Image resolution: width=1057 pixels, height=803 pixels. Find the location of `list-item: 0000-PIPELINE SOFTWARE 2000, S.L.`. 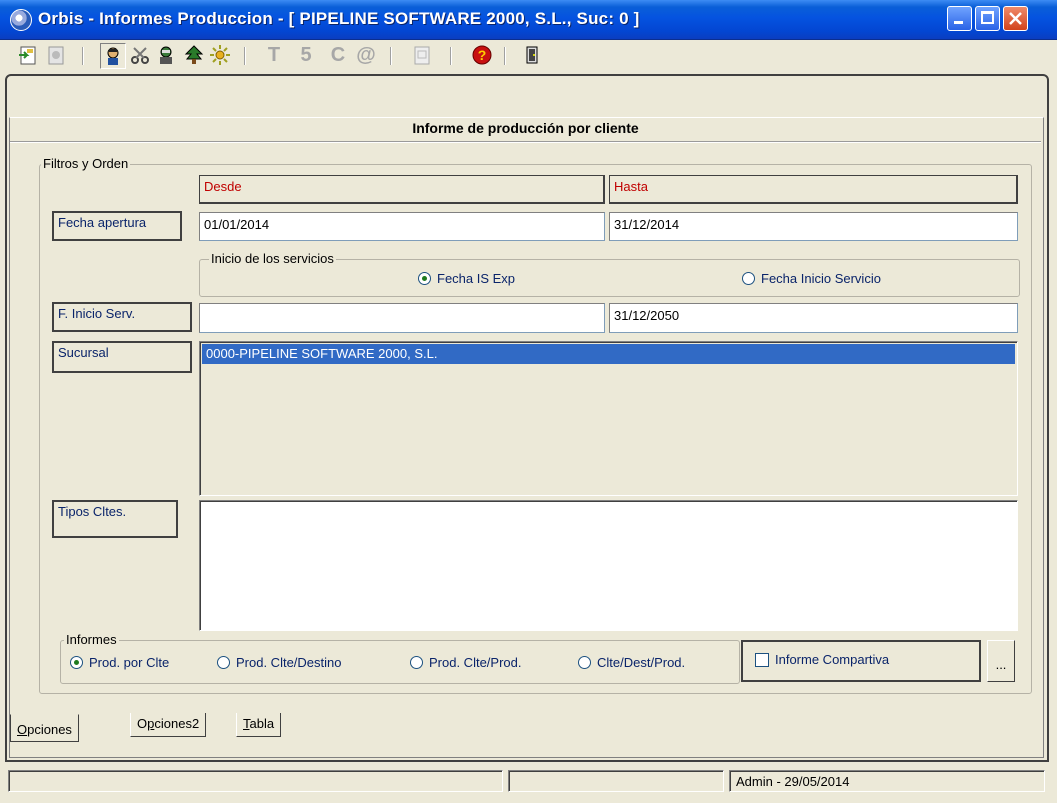

list-item: 0000-PIPELINE SOFTWARE 2000, S.L. is located at coordinates (608, 354).